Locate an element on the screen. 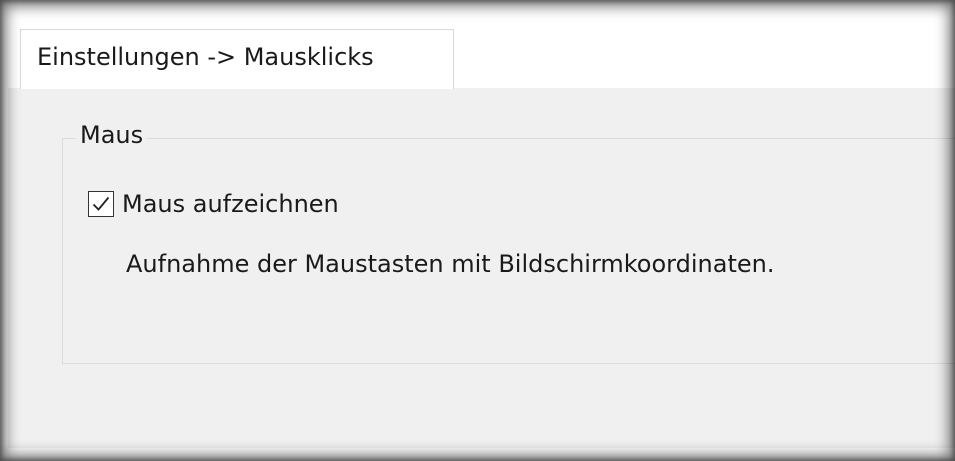 The height and width of the screenshot is (461, 955). record-mouse-option: Maus aufzeichnen is located at coordinates (213, 204).